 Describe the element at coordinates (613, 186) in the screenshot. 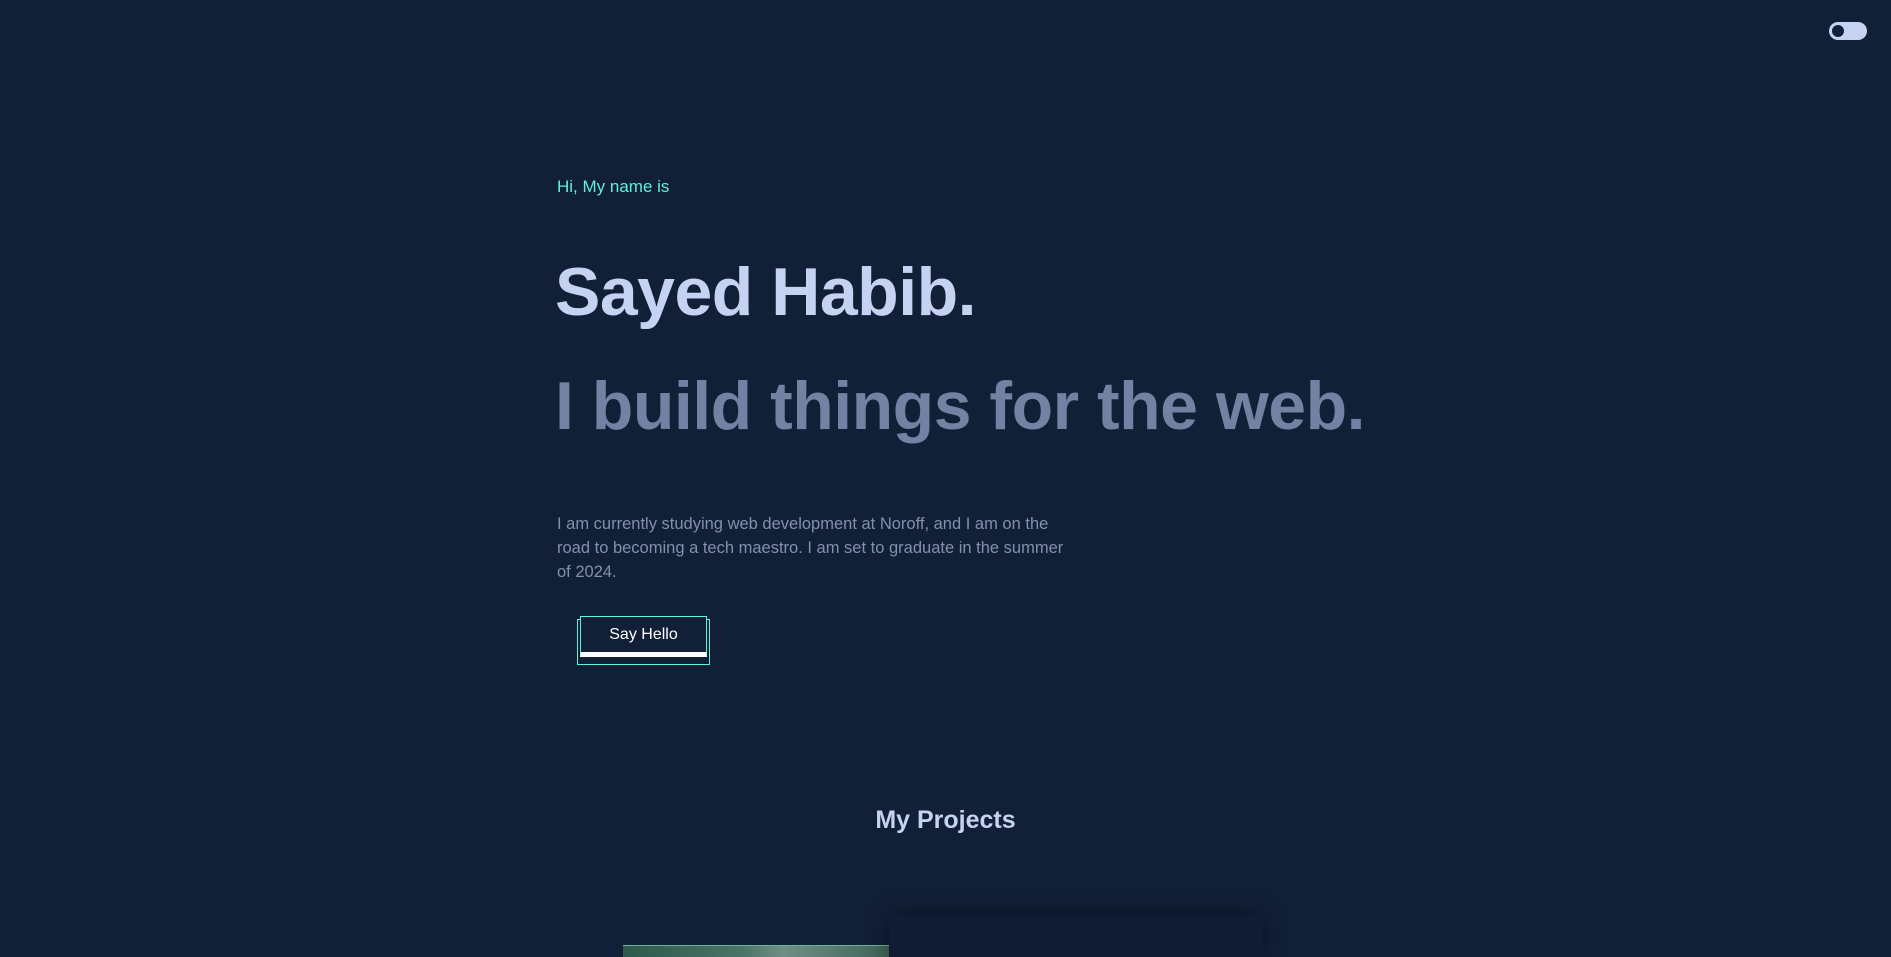

I see `hero-greeting: Hi, My name is` at that location.